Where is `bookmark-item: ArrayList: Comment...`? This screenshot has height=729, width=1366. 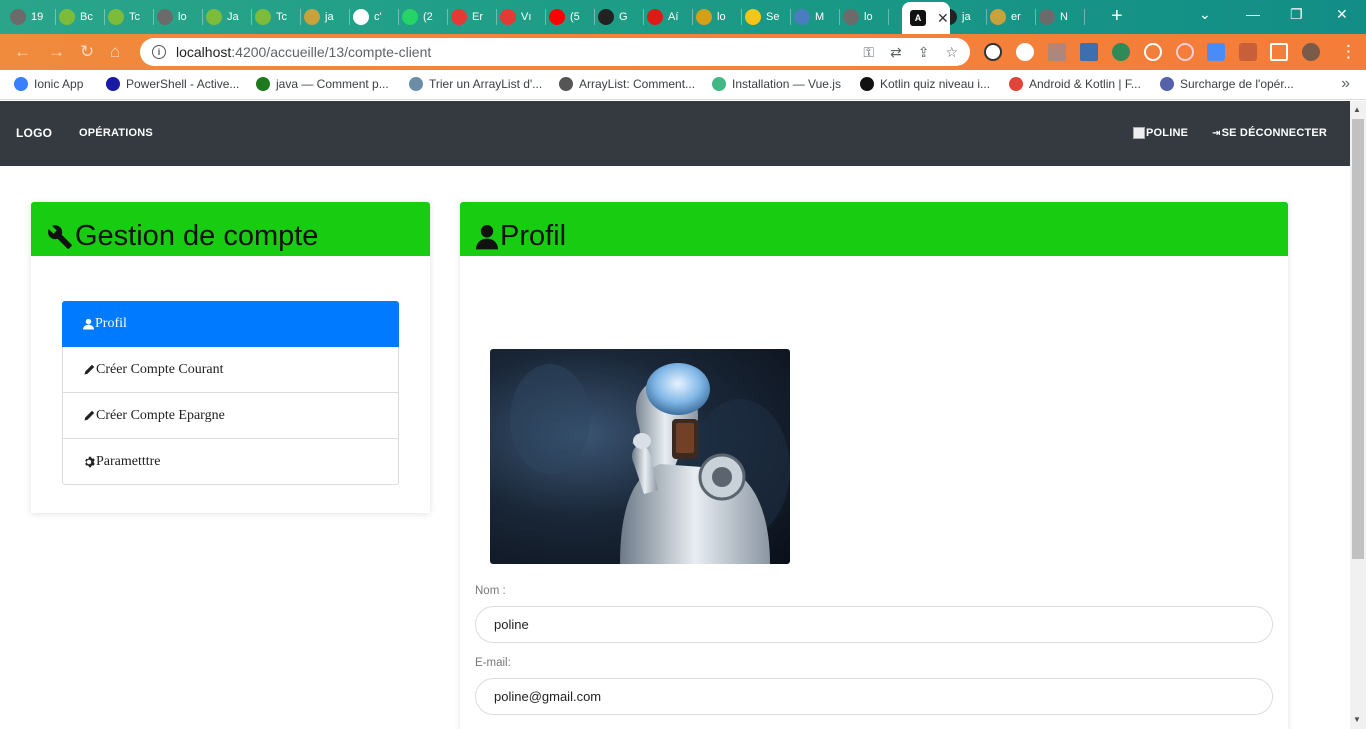
bookmark-item: ArrayList: Comment... is located at coordinates (627, 84).